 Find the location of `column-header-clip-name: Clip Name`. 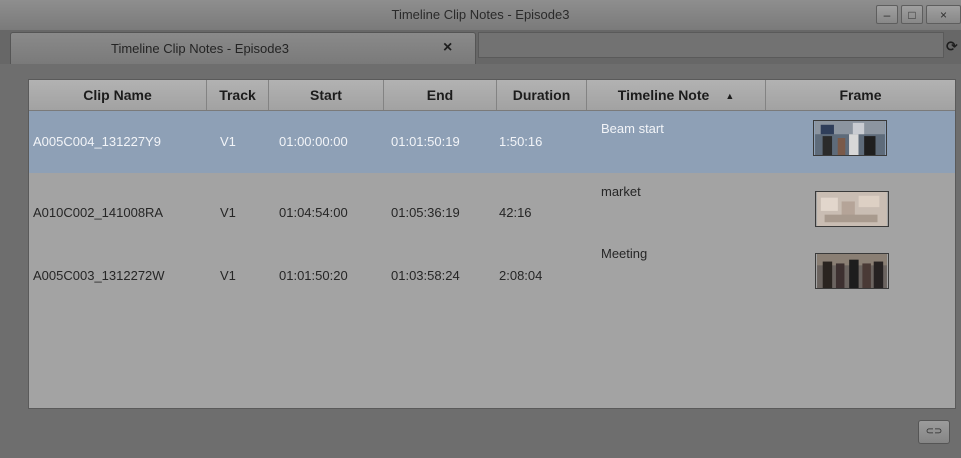

column-header-clip-name: Clip Name is located at coordinates (118, 95).